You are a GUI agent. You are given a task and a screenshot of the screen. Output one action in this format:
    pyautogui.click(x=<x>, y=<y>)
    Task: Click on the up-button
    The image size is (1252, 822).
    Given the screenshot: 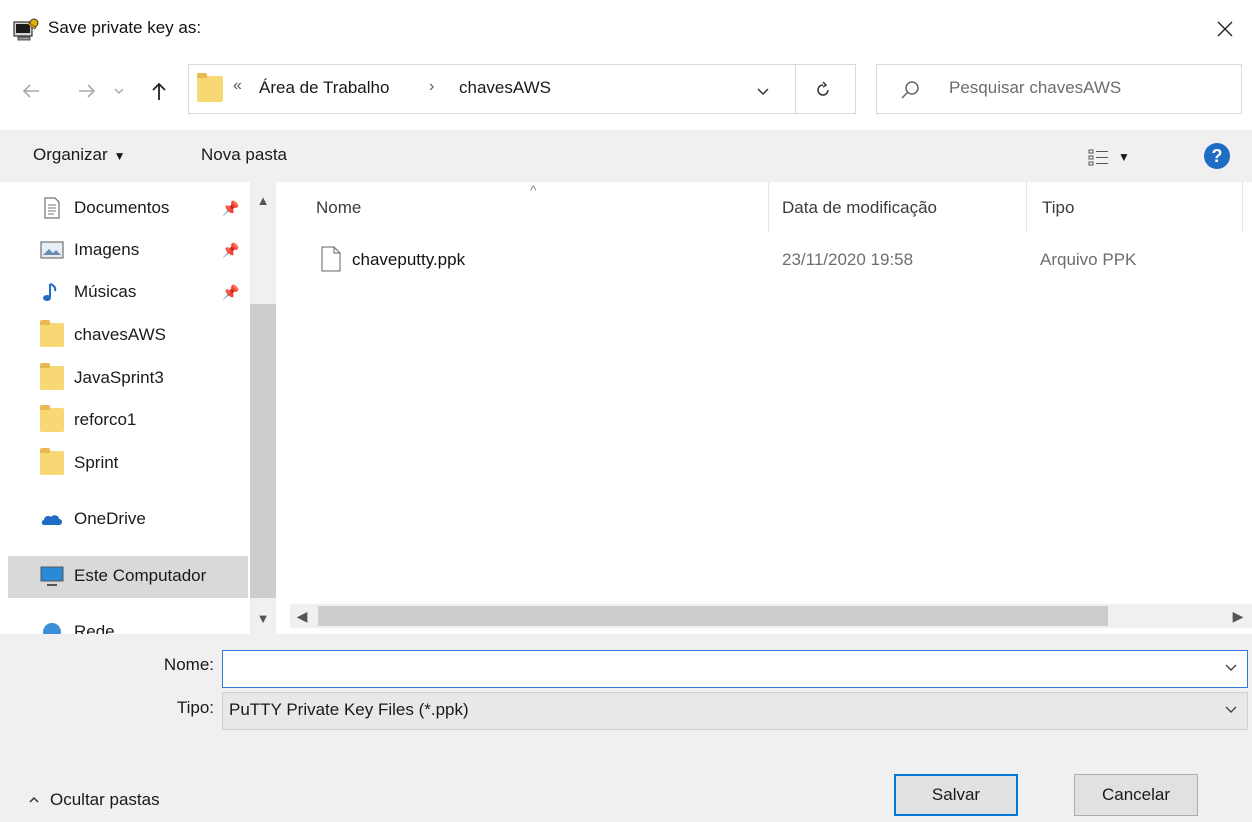 What is the action you would take?
    pyautogui.click(x=159, y=91)
    